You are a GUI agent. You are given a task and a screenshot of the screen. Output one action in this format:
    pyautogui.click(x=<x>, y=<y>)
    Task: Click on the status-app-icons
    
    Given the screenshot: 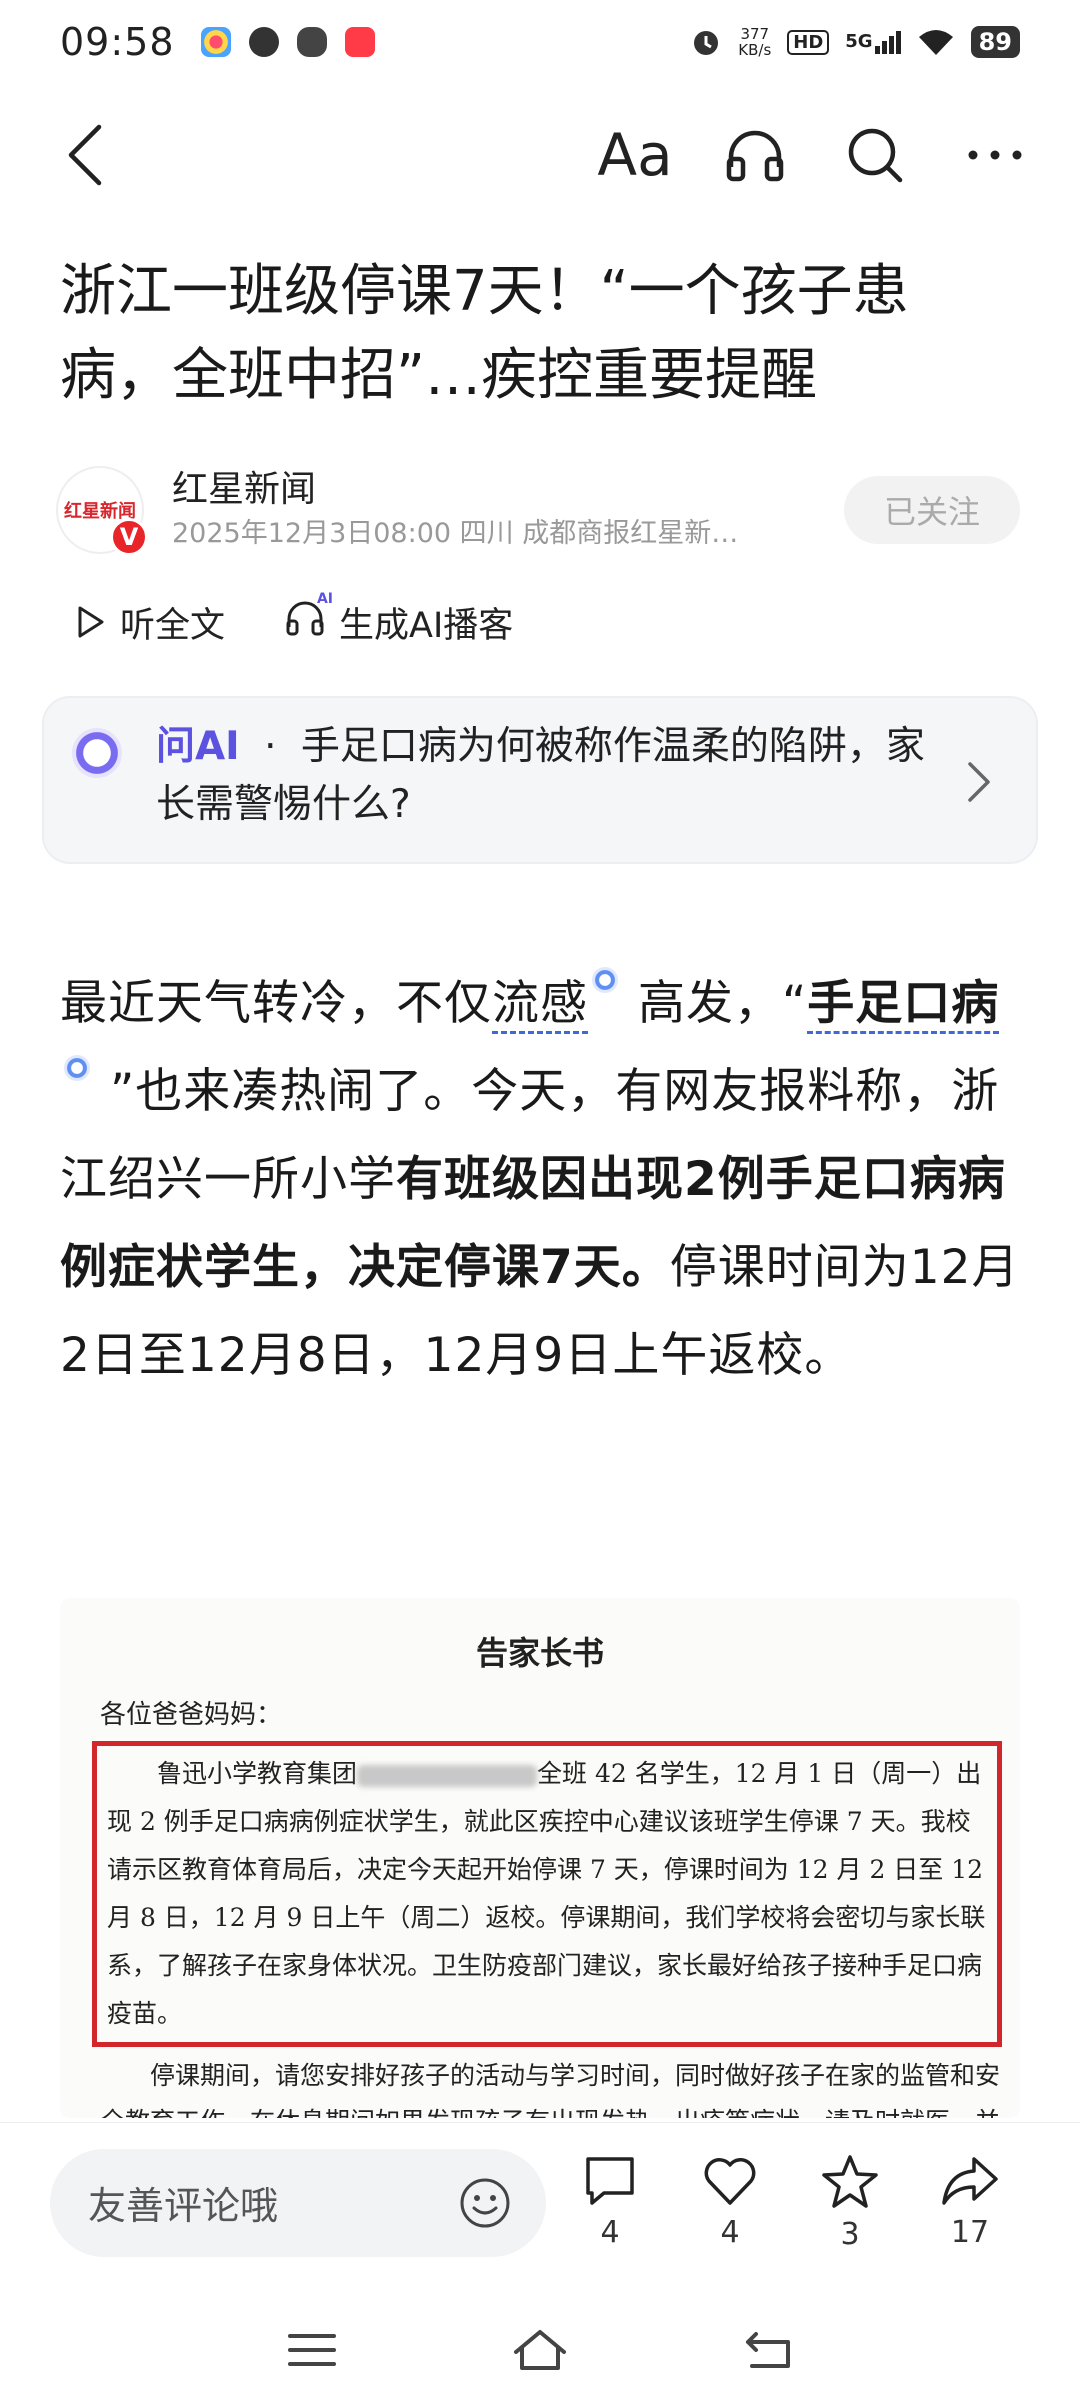 What is the action you would take?
    pyautogui.click(x=287, y=42)
    